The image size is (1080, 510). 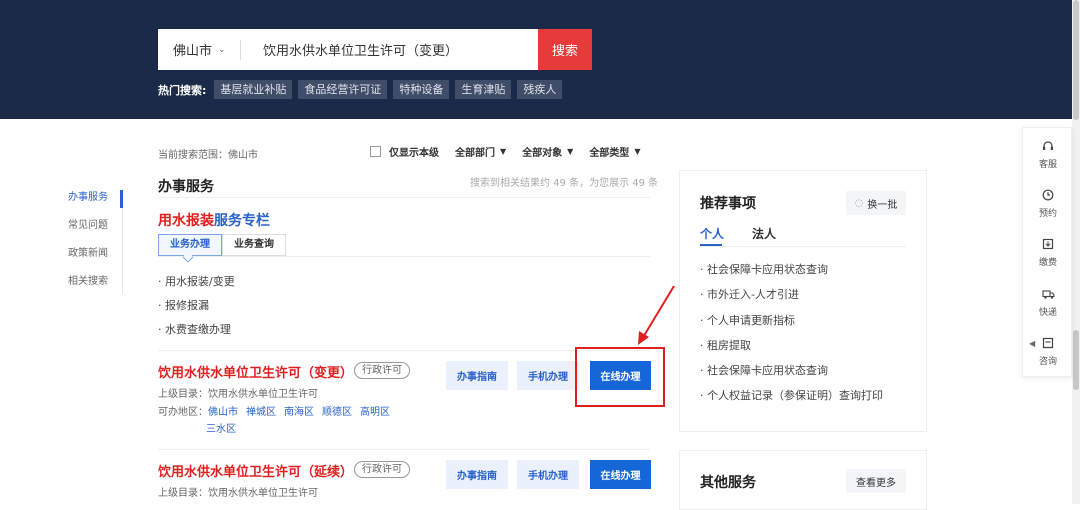 What do you see at coordinates (475, 153) in the screenshot?
I see `department-filter-label: 全部部门` at bounding box center [475, 153].